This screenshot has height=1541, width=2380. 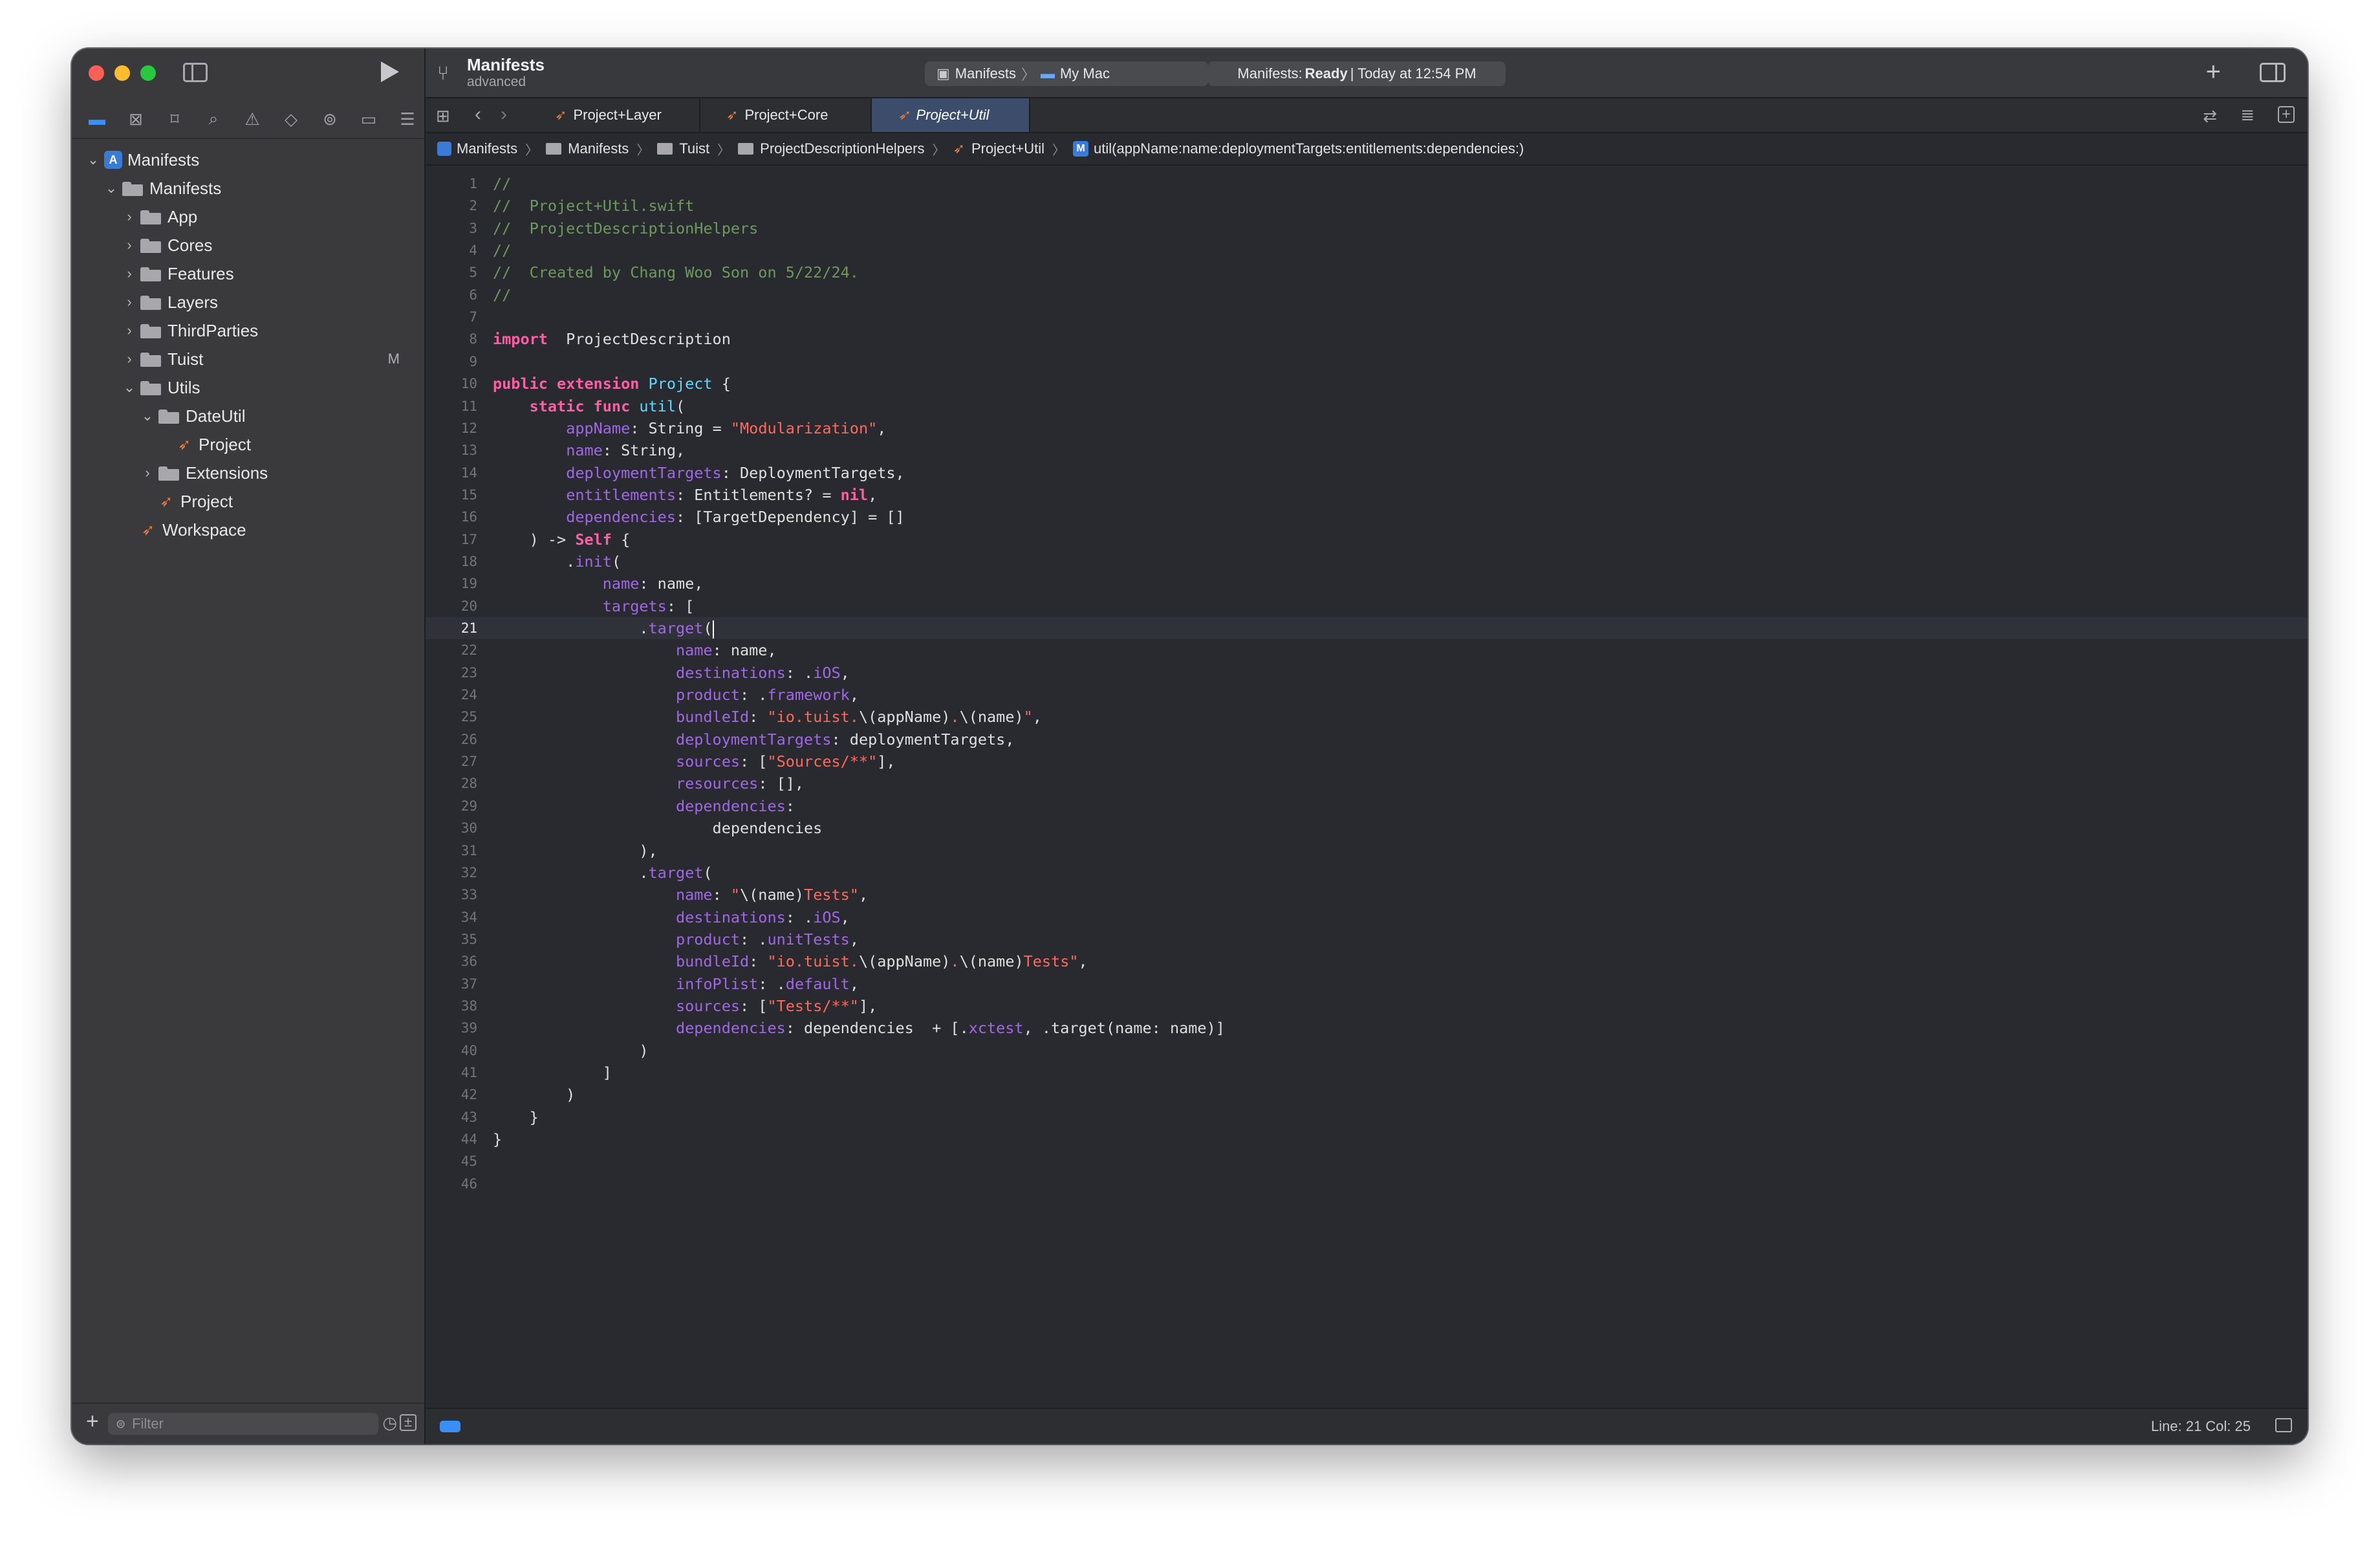 What do you see at coordinates (999, 148) in the screenshot?
I see `breadcrumb-item: ➶ Project+Util` at bounding box center [999, 148].